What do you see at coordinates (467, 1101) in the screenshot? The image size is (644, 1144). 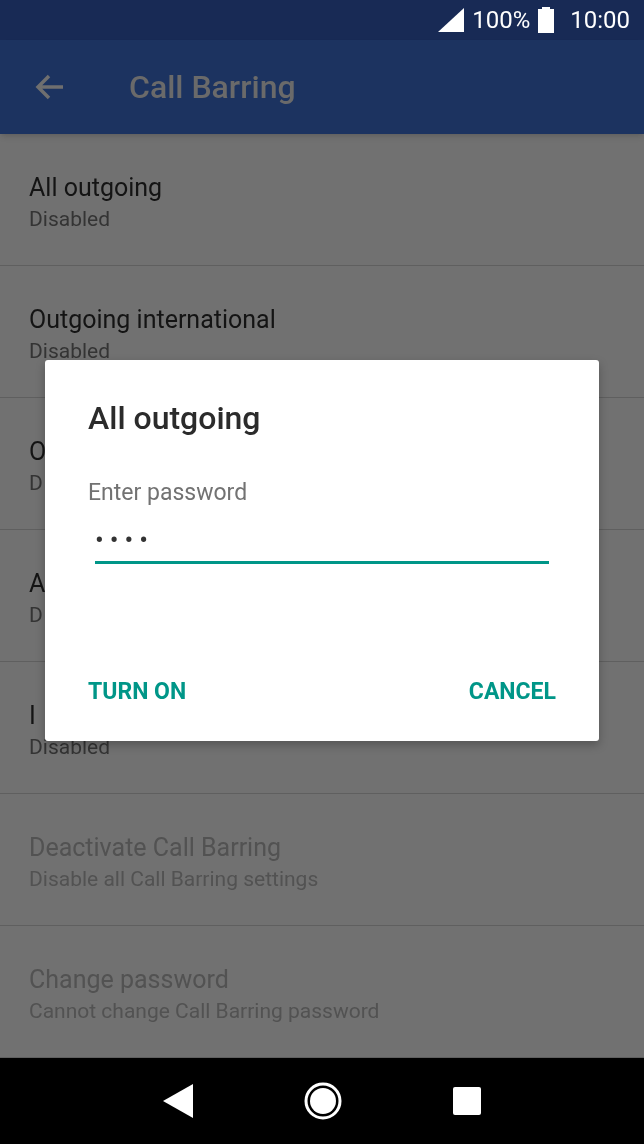 I see `square-icon` at bounding box center [467, 1101].